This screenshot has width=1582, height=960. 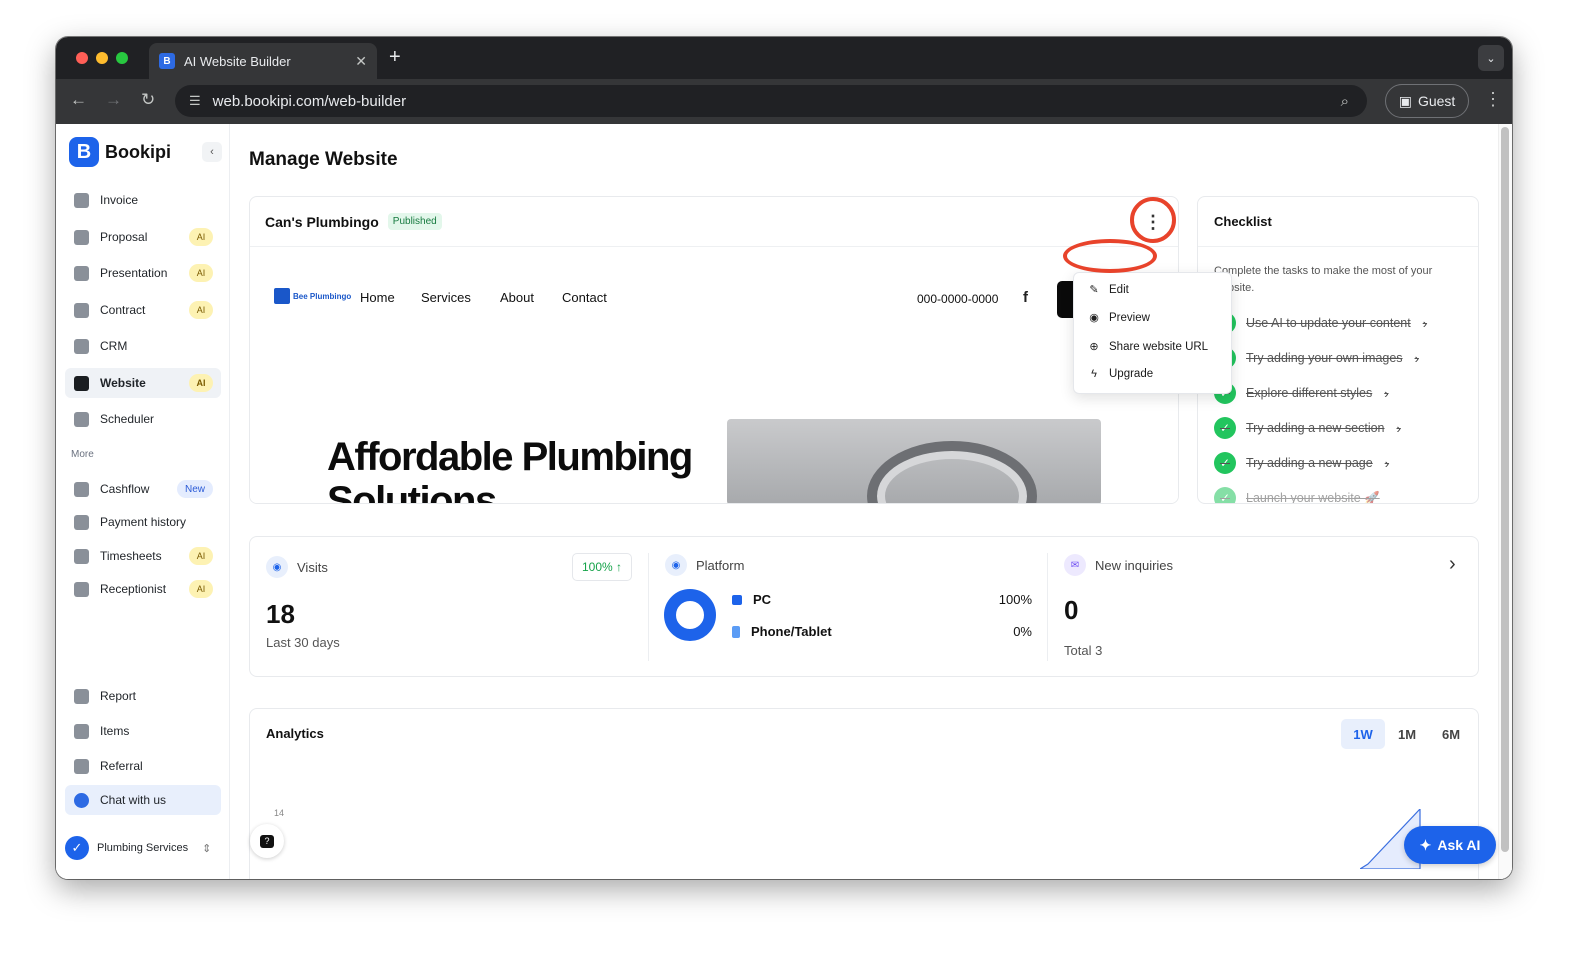 What do you see at coordinates (82, 58) in the screenshot?
I see `close-window-button` at bounding box center [82, 58].